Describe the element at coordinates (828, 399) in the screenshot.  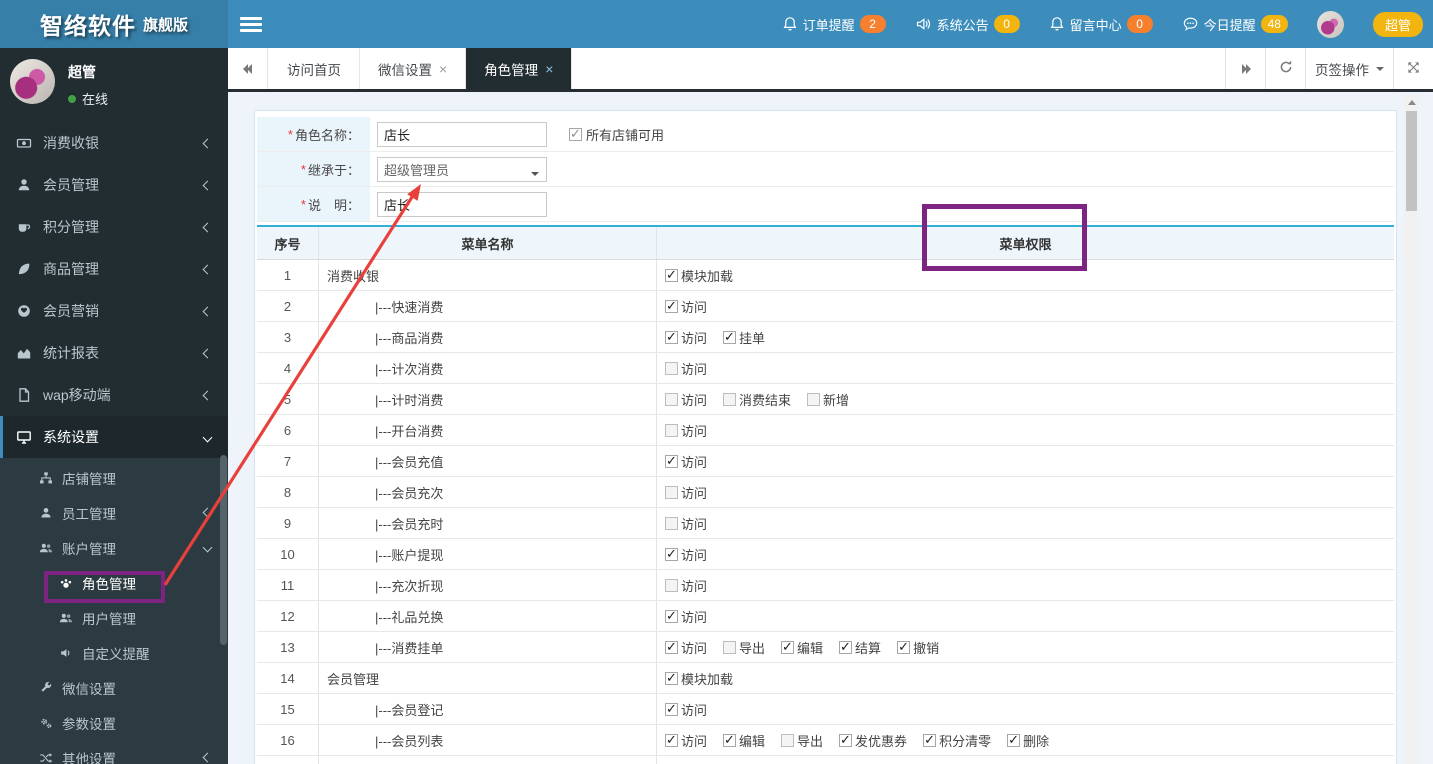
I see `permission-option: 新增` at that location.